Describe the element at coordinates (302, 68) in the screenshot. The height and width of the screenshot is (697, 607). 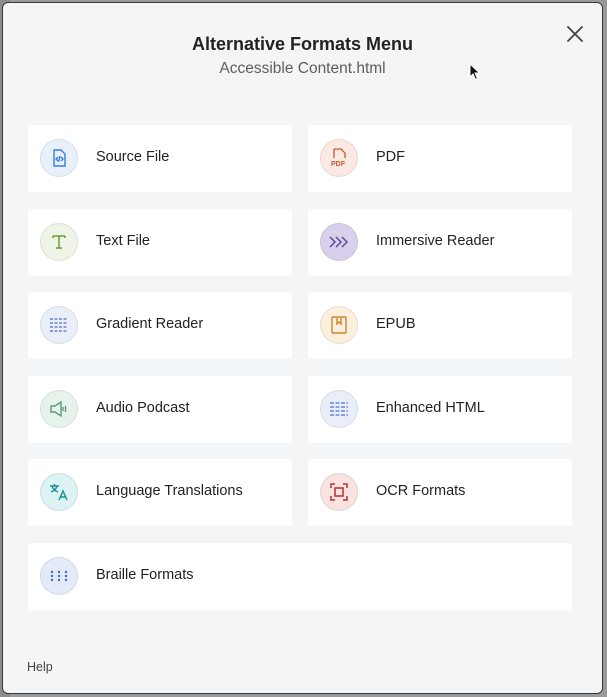
I see `dialog-subtitle: Accessible Content.html` at that location.